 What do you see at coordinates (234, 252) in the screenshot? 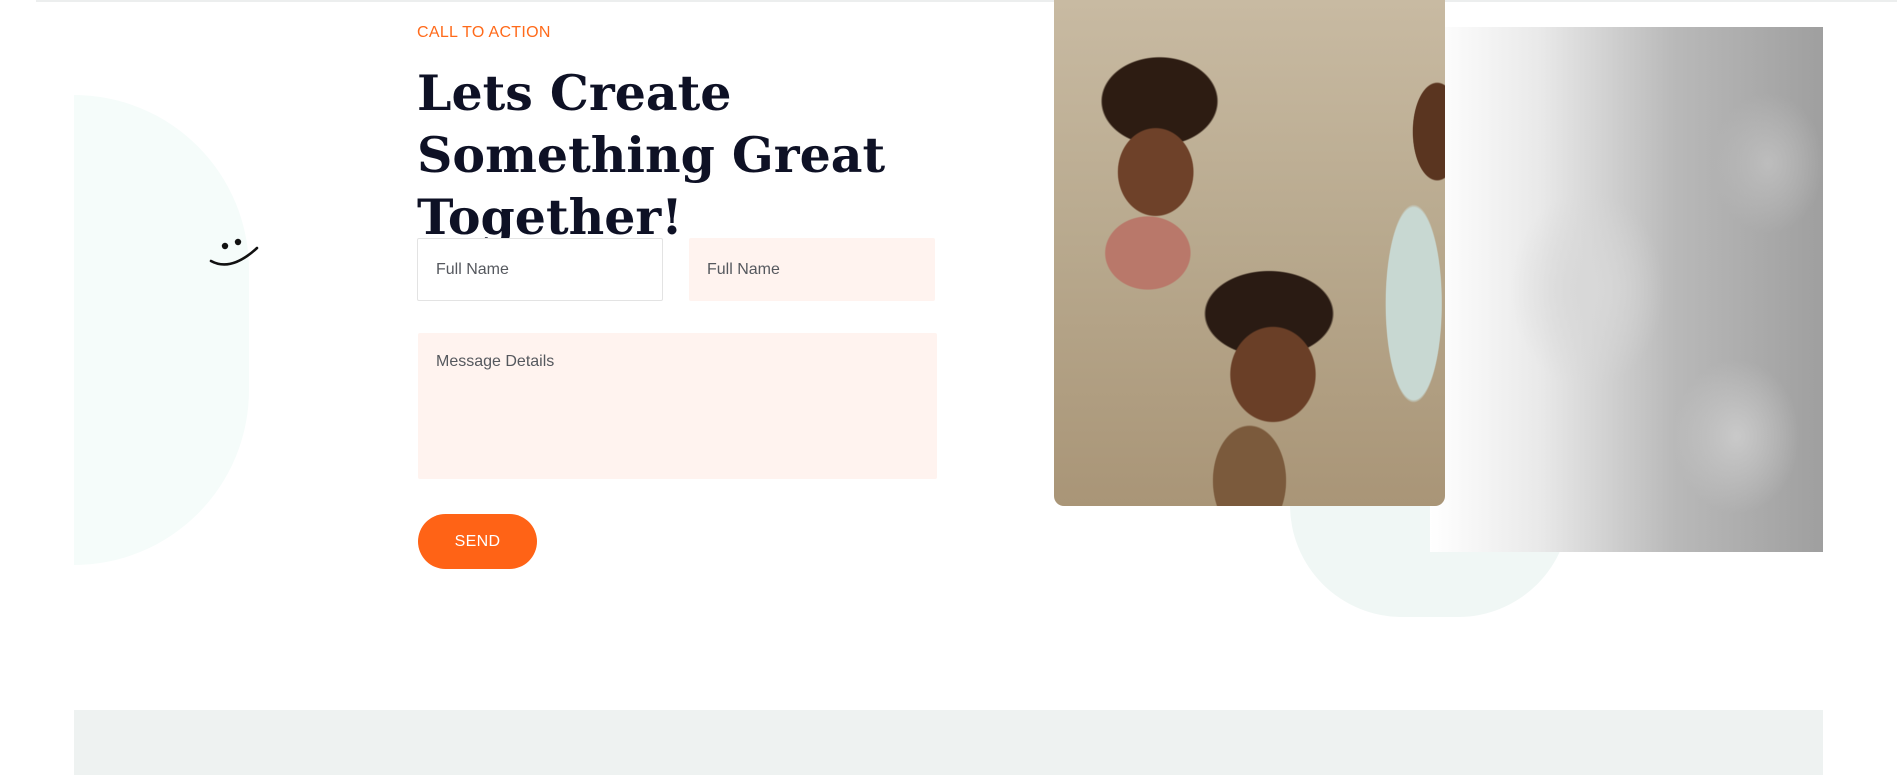
I see `smile-face-icon` at bounding box center [234, 252].